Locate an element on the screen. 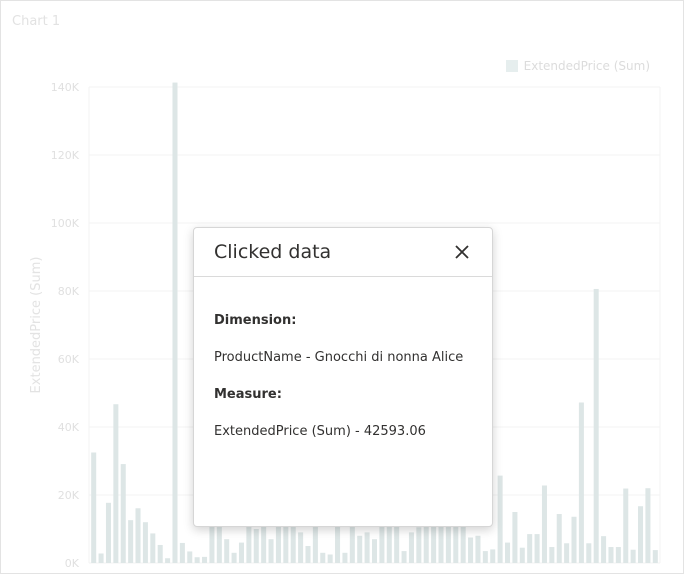 The width and height of the screenshot is (684, 574). dimension-value: ProductName - Gnocchi di nonna Alice is located at coordinates (339, 357).